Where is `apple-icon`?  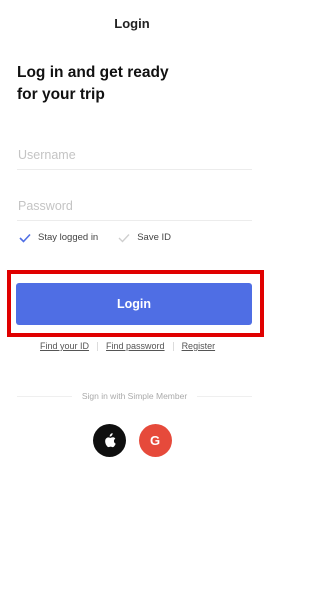 apple-icon is located at coordinates (110, 440).